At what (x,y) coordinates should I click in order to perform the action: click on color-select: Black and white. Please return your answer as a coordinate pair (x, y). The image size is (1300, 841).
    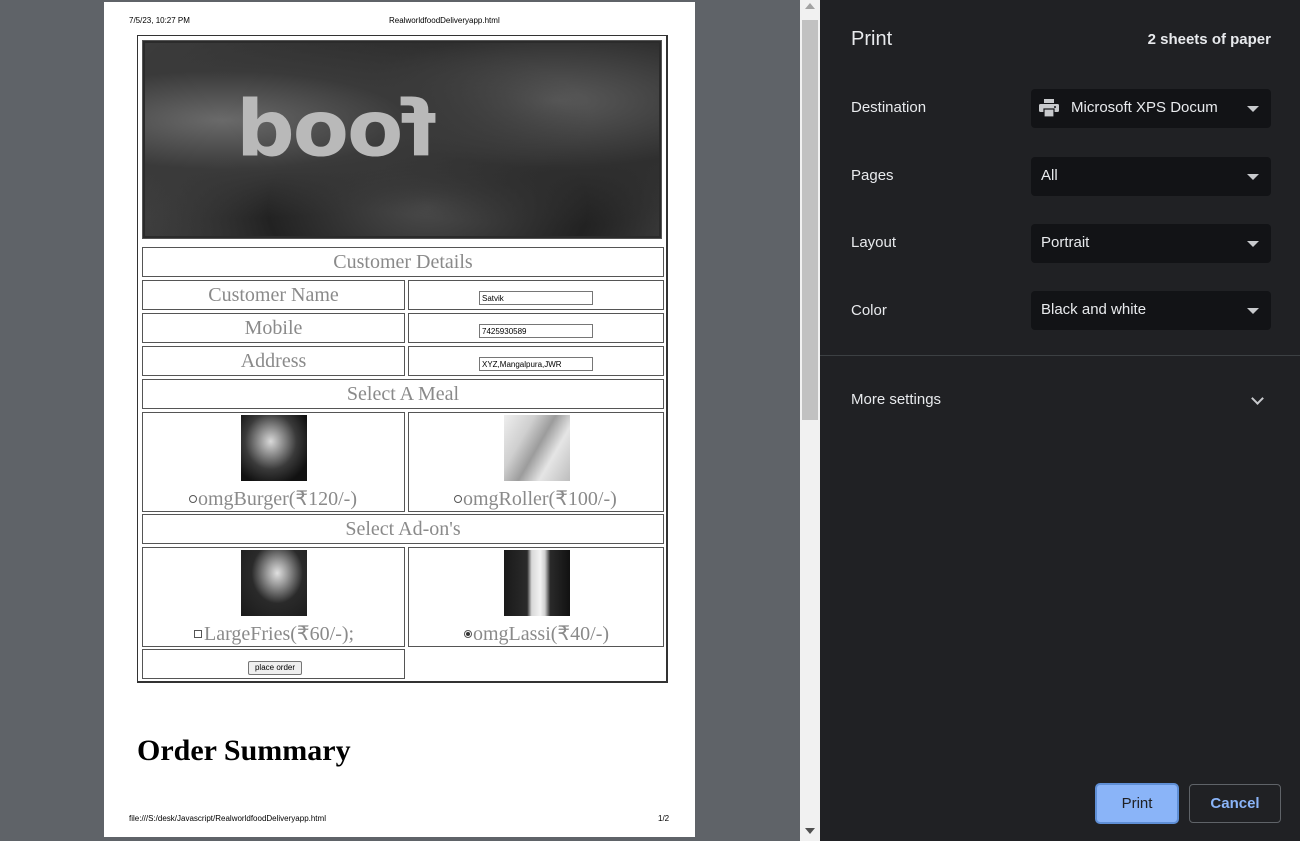
    Looking at the image, I should click on (1151, 310).